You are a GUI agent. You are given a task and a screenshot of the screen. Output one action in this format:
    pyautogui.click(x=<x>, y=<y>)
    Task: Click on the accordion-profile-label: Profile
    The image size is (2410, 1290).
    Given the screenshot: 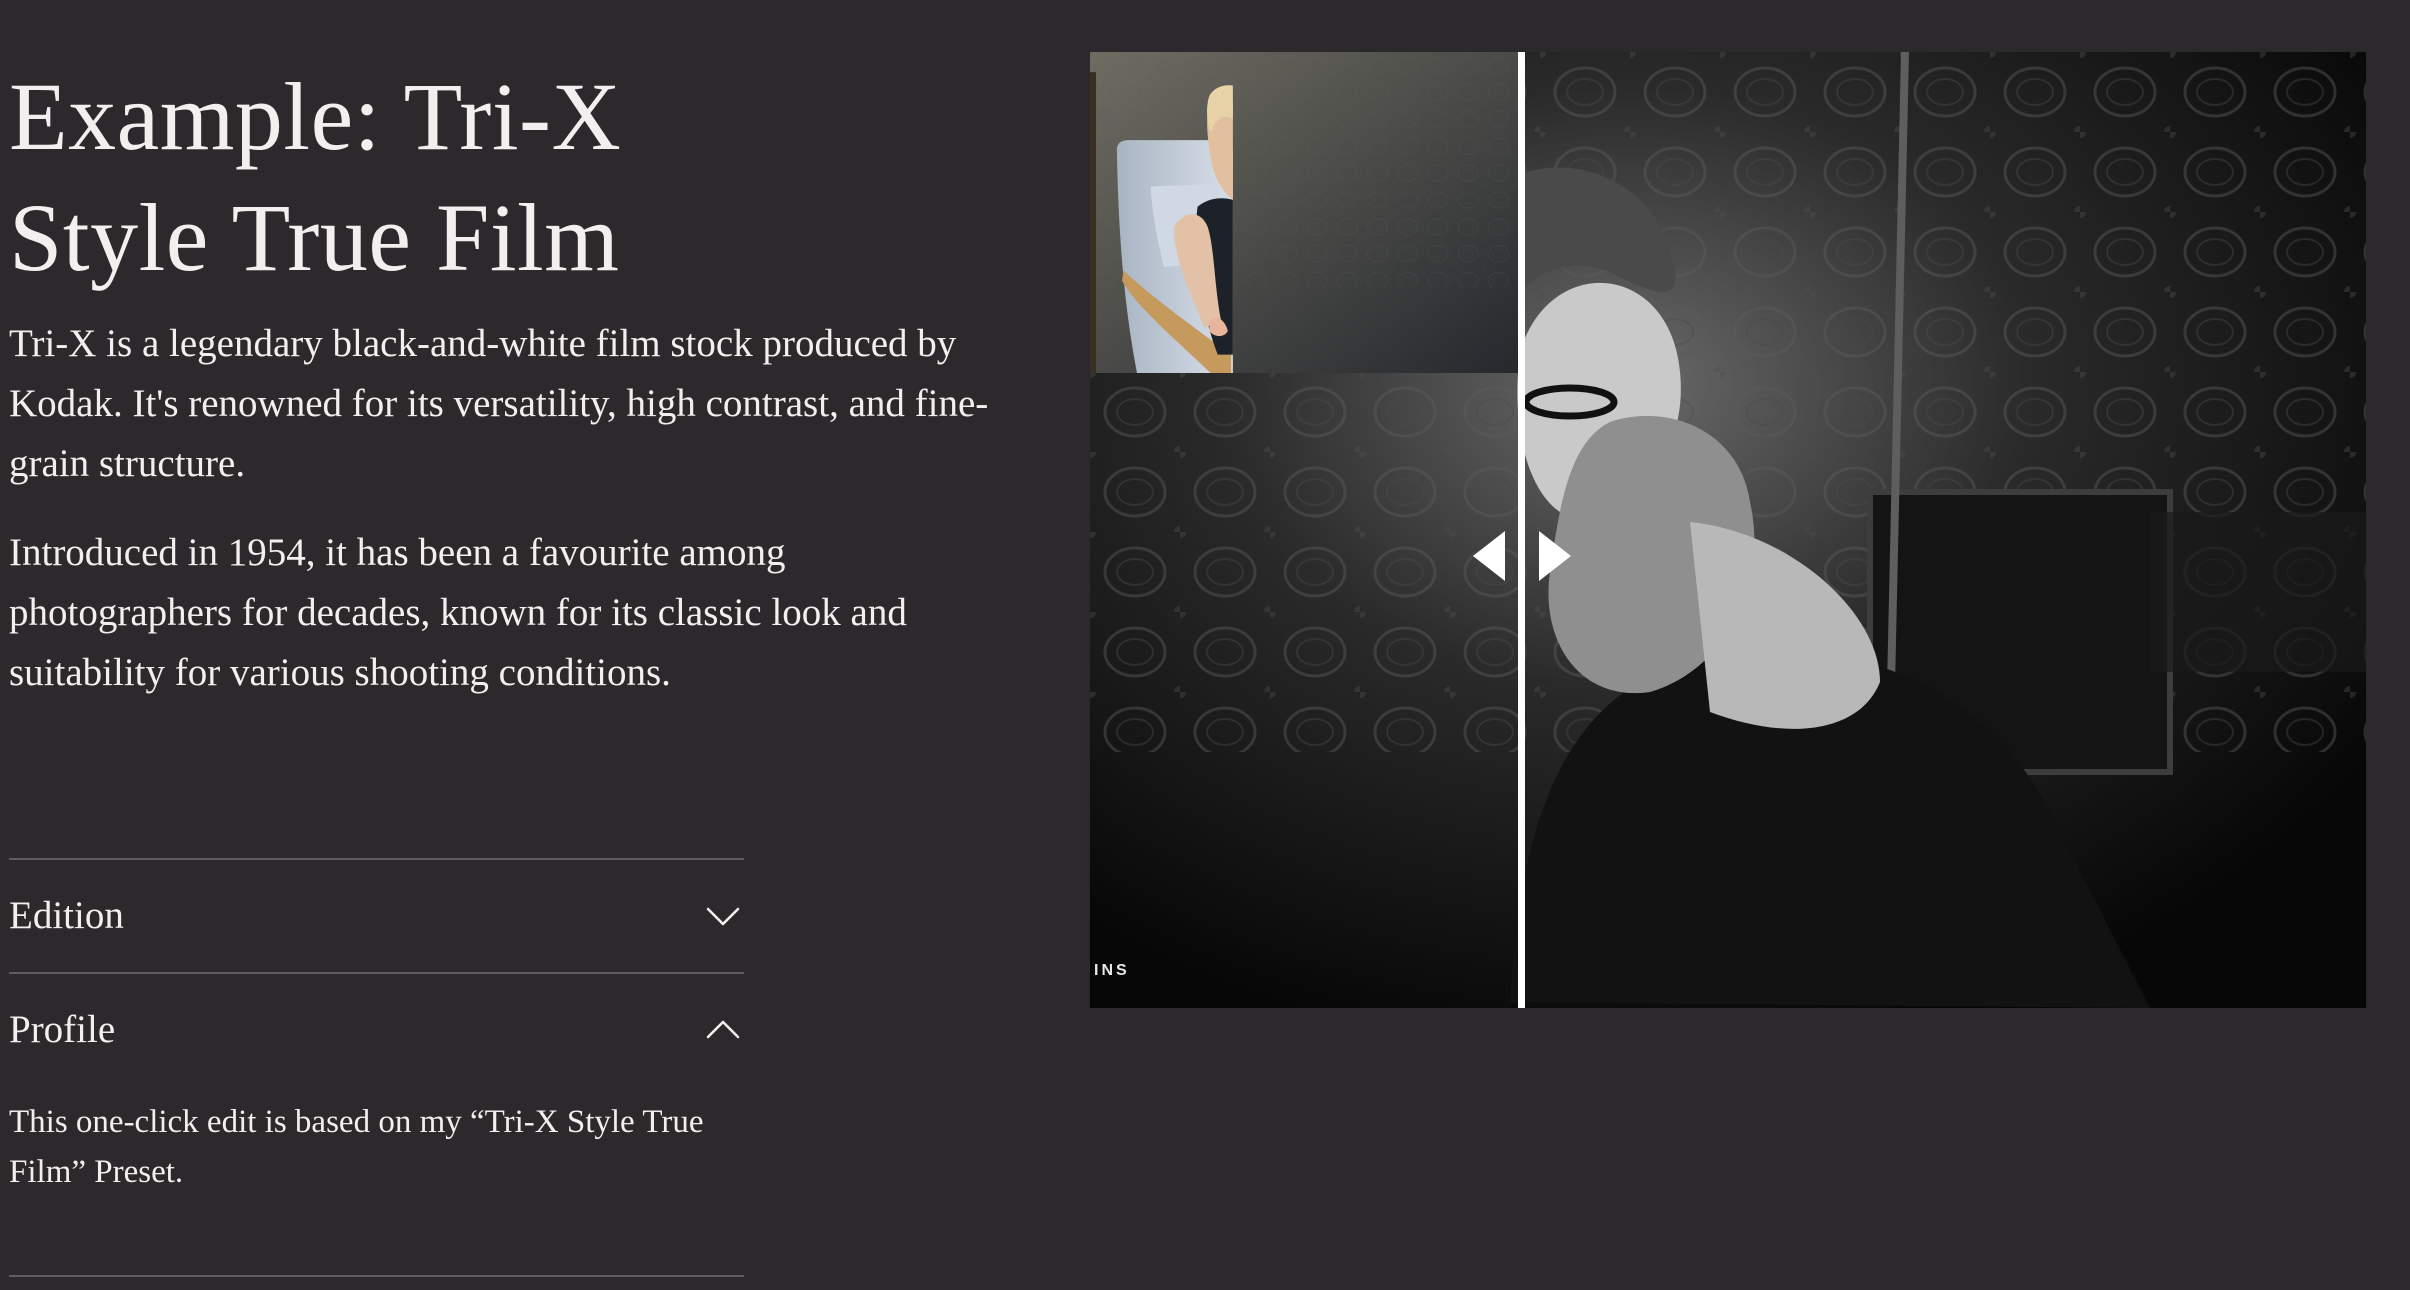 What is the action you would take?
    pyautogui.click(x=62, y=1029)
    